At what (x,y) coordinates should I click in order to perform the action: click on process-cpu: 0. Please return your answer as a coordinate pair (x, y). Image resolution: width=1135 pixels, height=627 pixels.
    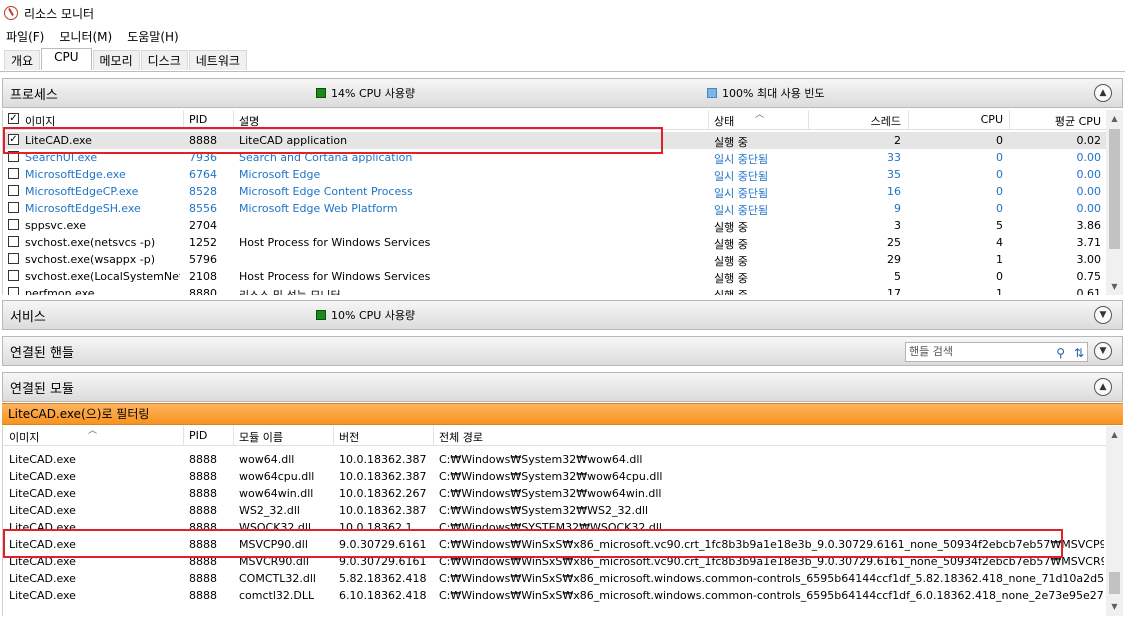
    Looking at the image, I should click on (999, 276).